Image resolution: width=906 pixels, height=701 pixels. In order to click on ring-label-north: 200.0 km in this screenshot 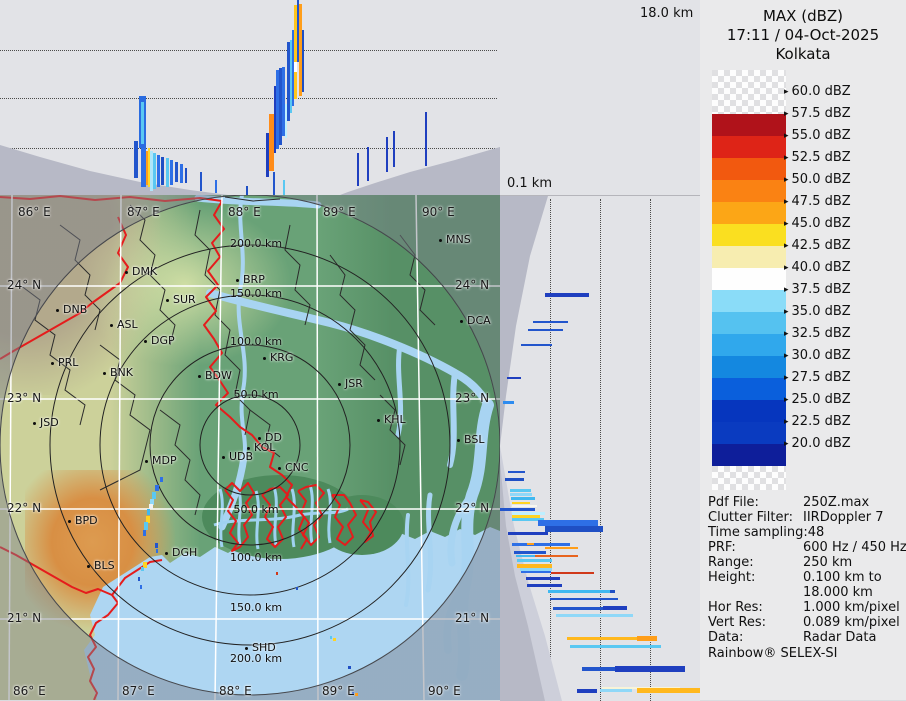, I will do `click(256, 243)`.